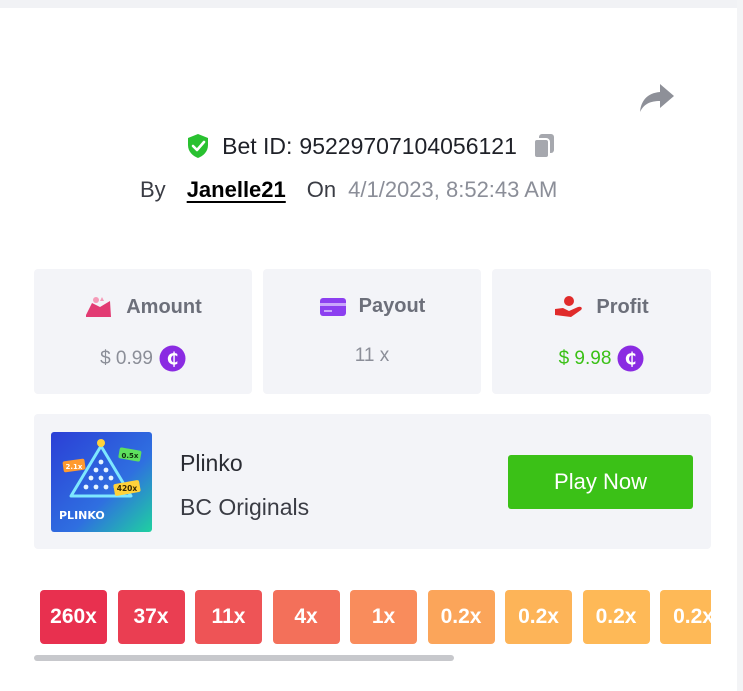 This screenshot has height=691, width=743. I want to click on play-now-button: Play Now, so click(600, 482).